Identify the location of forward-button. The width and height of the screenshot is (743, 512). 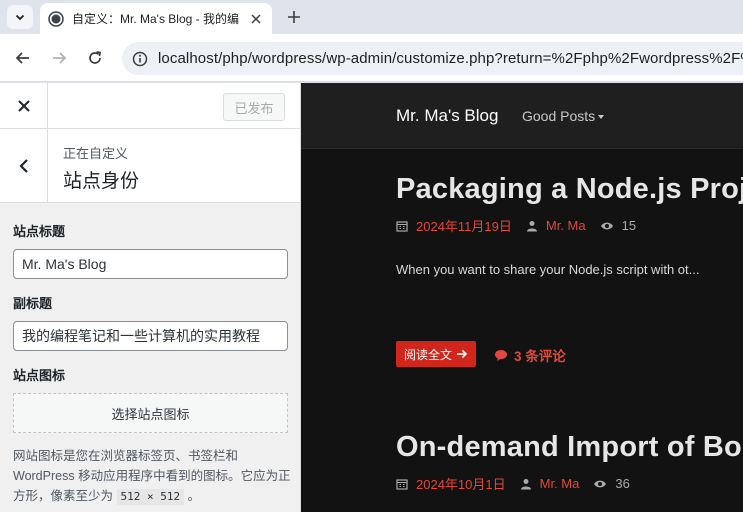
(59, 58).